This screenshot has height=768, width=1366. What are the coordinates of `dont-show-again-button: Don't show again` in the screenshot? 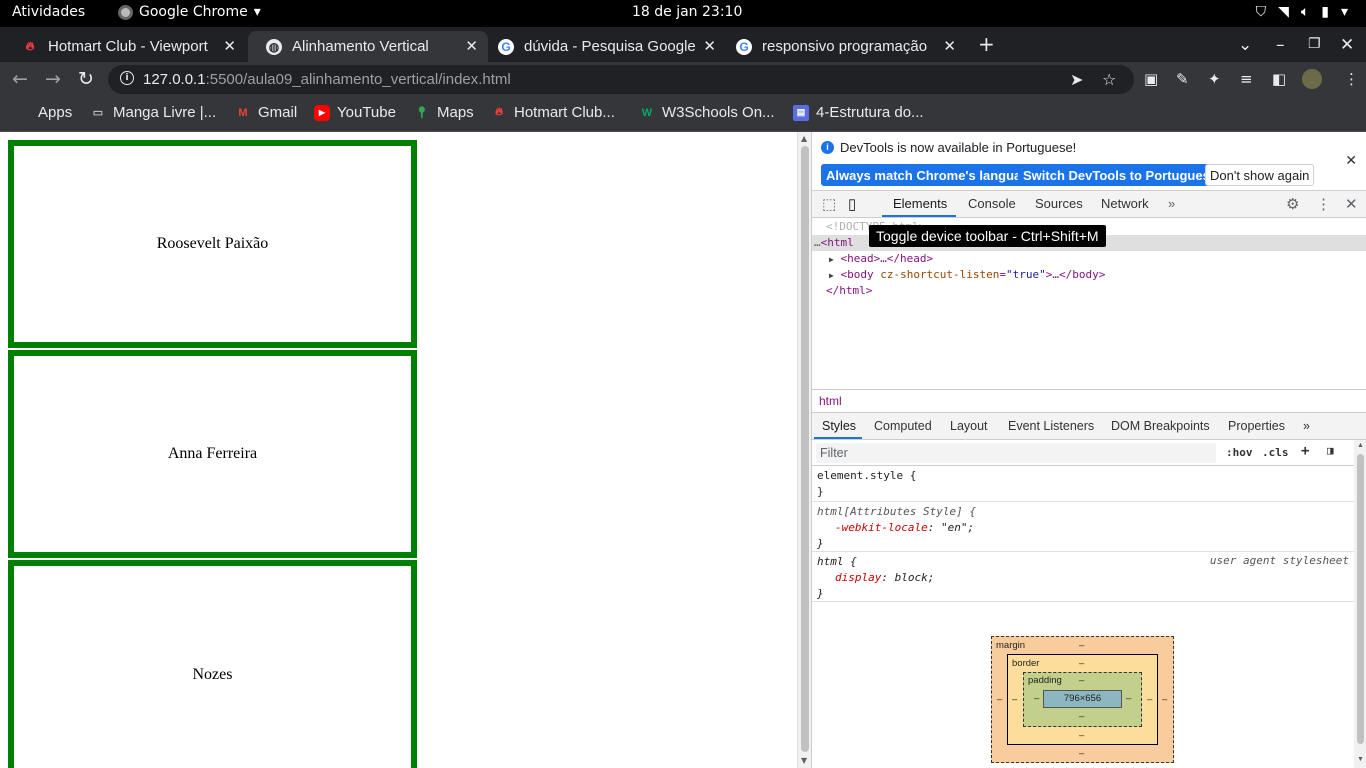 It's located at (1260, 175).